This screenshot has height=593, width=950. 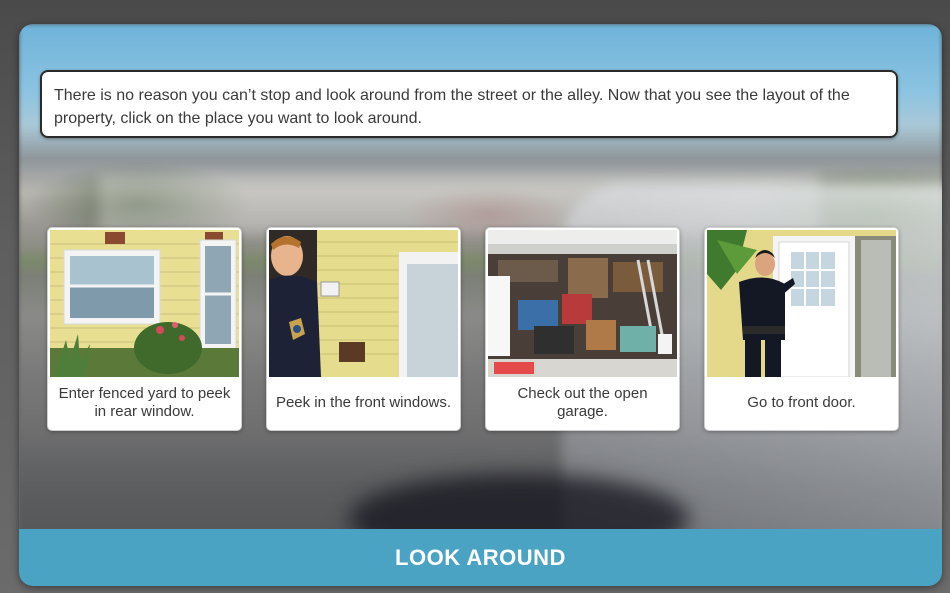 I want to click on officer-front-window-photo, so click(x=363, y=303).